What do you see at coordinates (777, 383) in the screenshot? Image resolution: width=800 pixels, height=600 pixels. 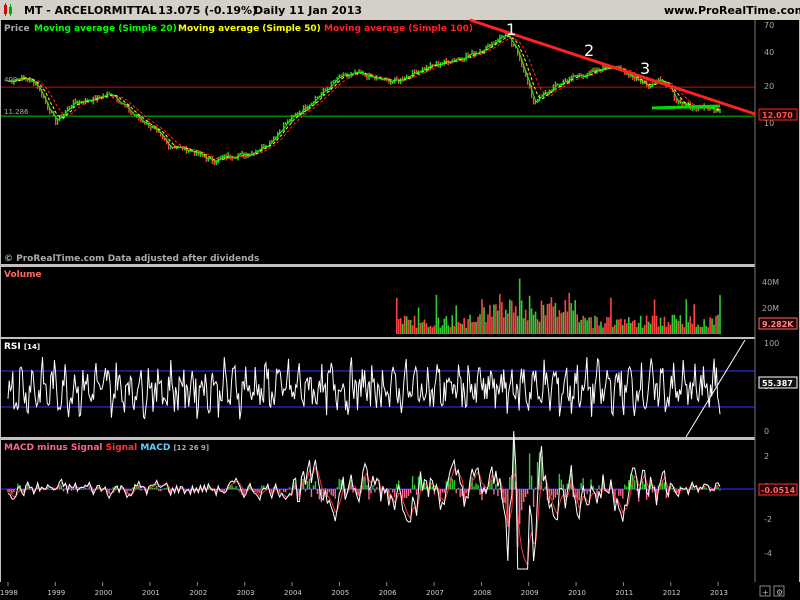 I see `rsi-value: 55.387` at bounding box center [777, 383].